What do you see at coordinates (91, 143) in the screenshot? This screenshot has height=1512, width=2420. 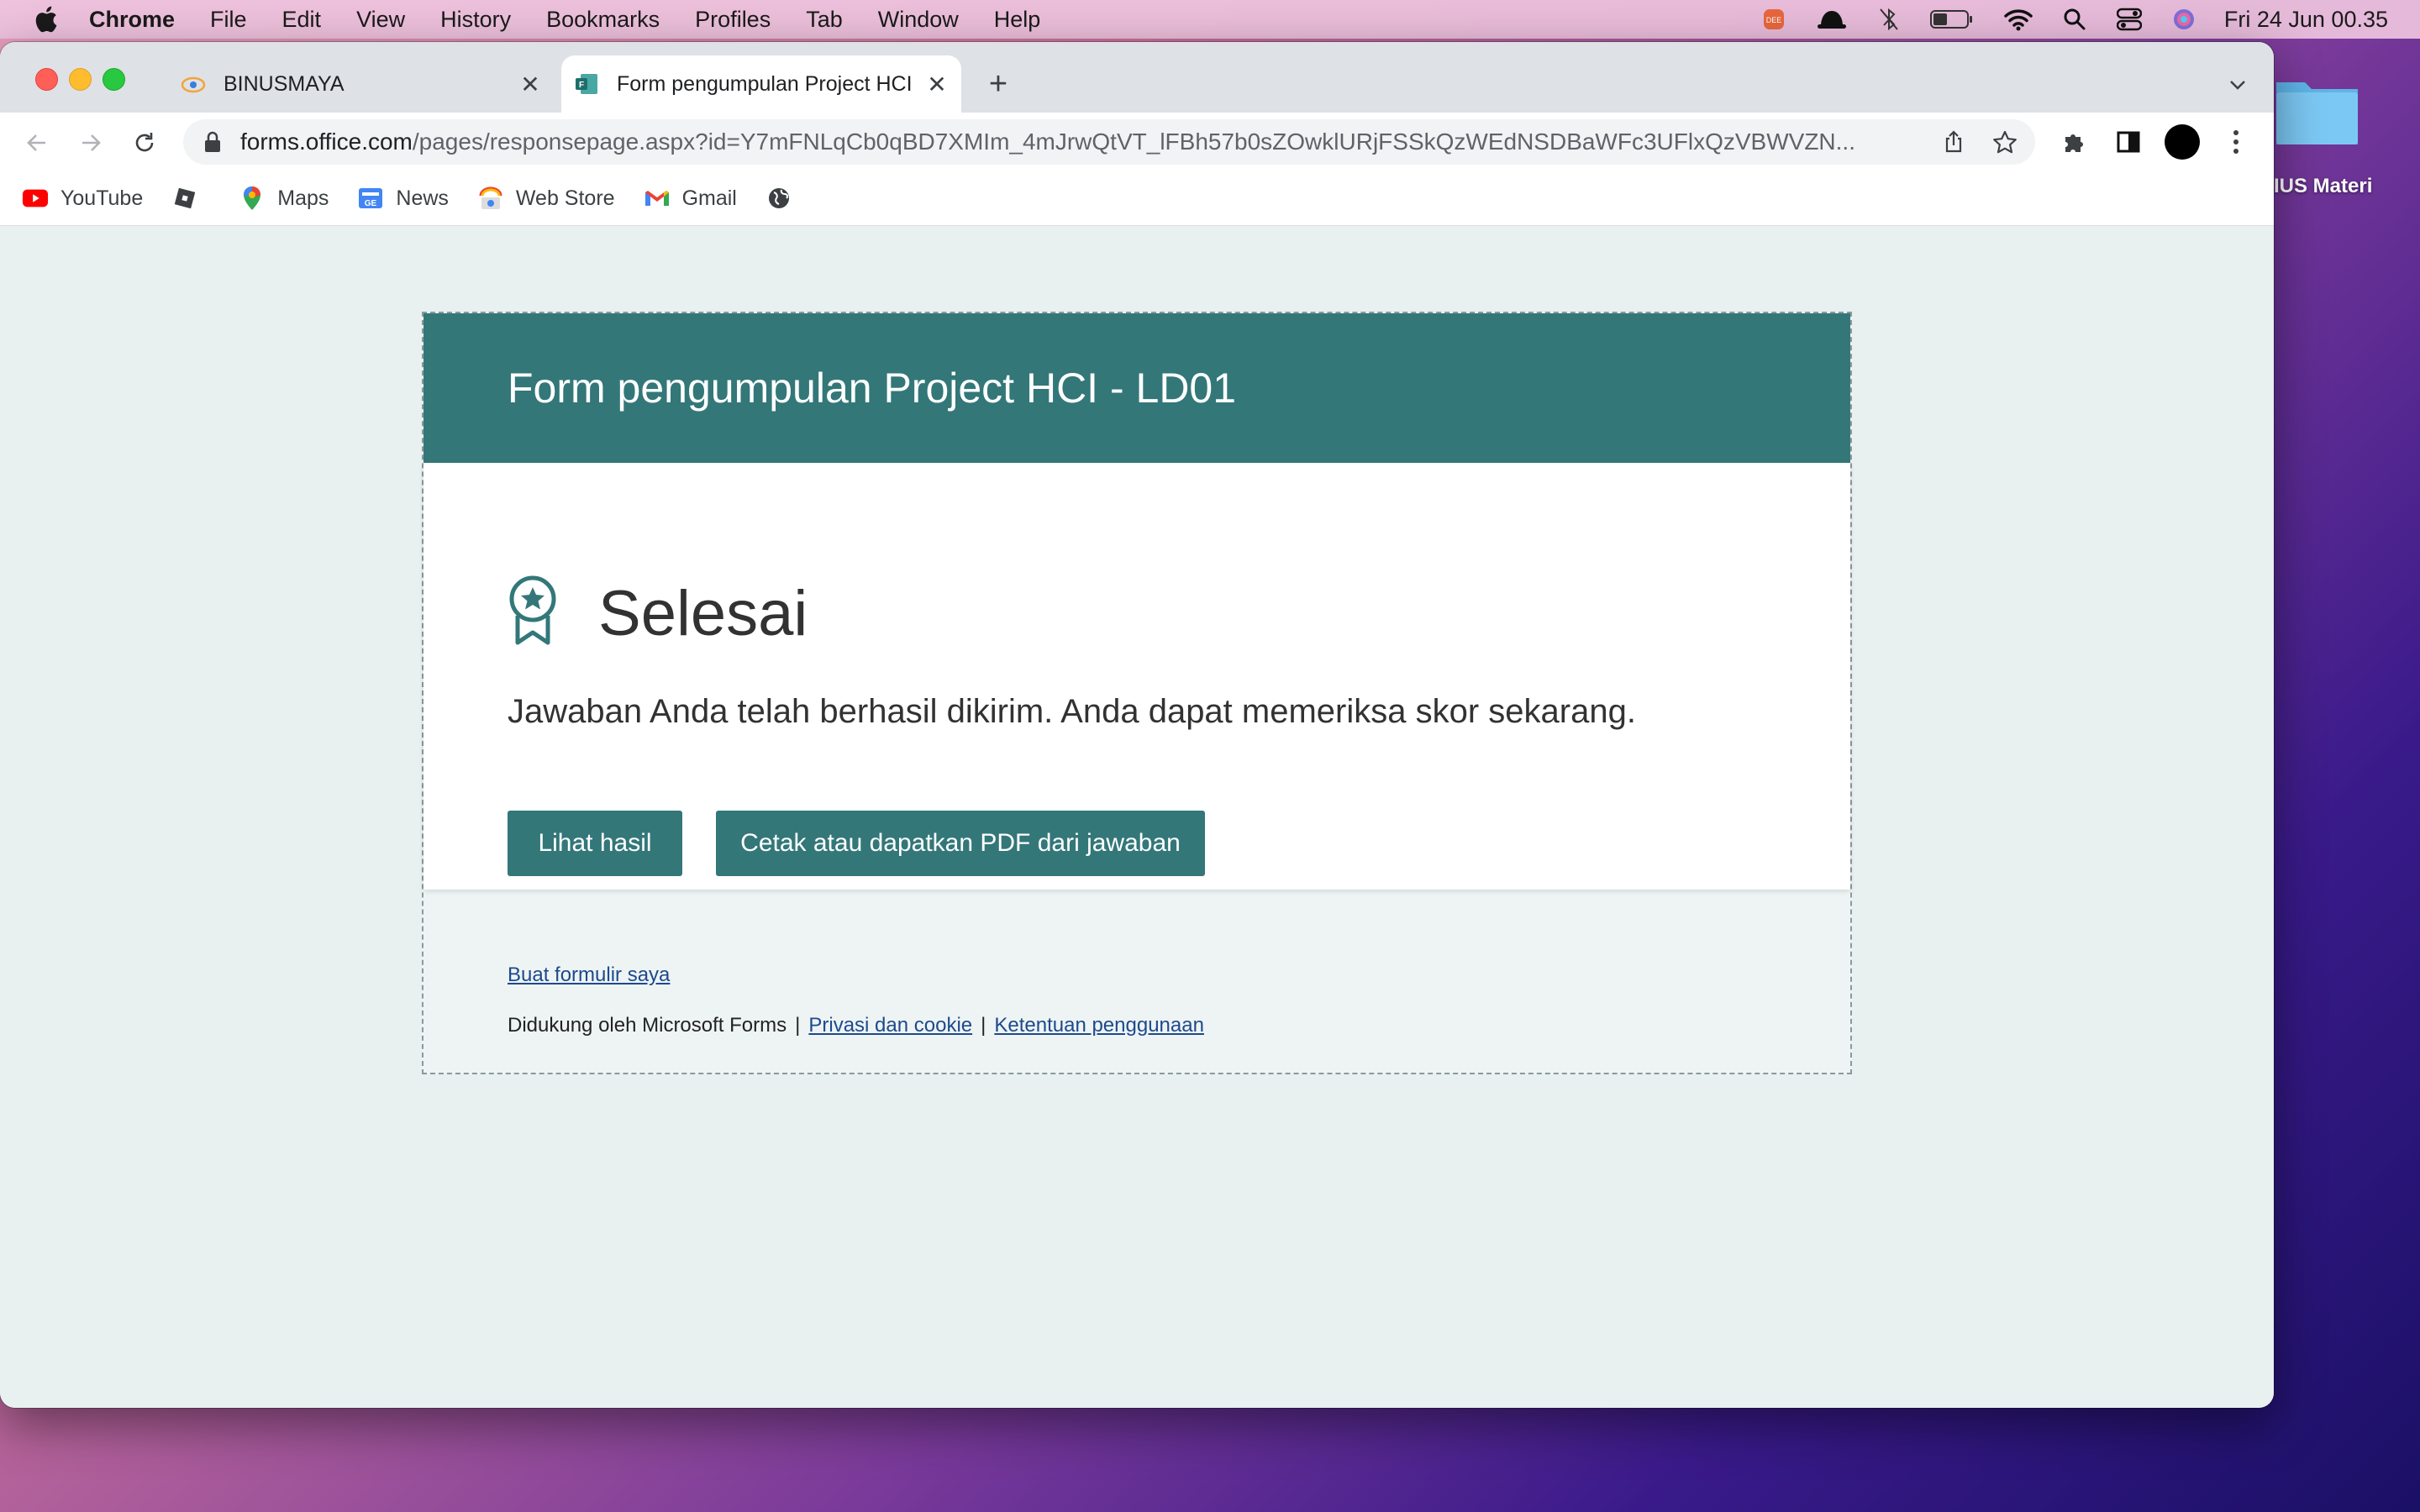 I see `forward-arrow-icon` at bounding box center [91, 143].